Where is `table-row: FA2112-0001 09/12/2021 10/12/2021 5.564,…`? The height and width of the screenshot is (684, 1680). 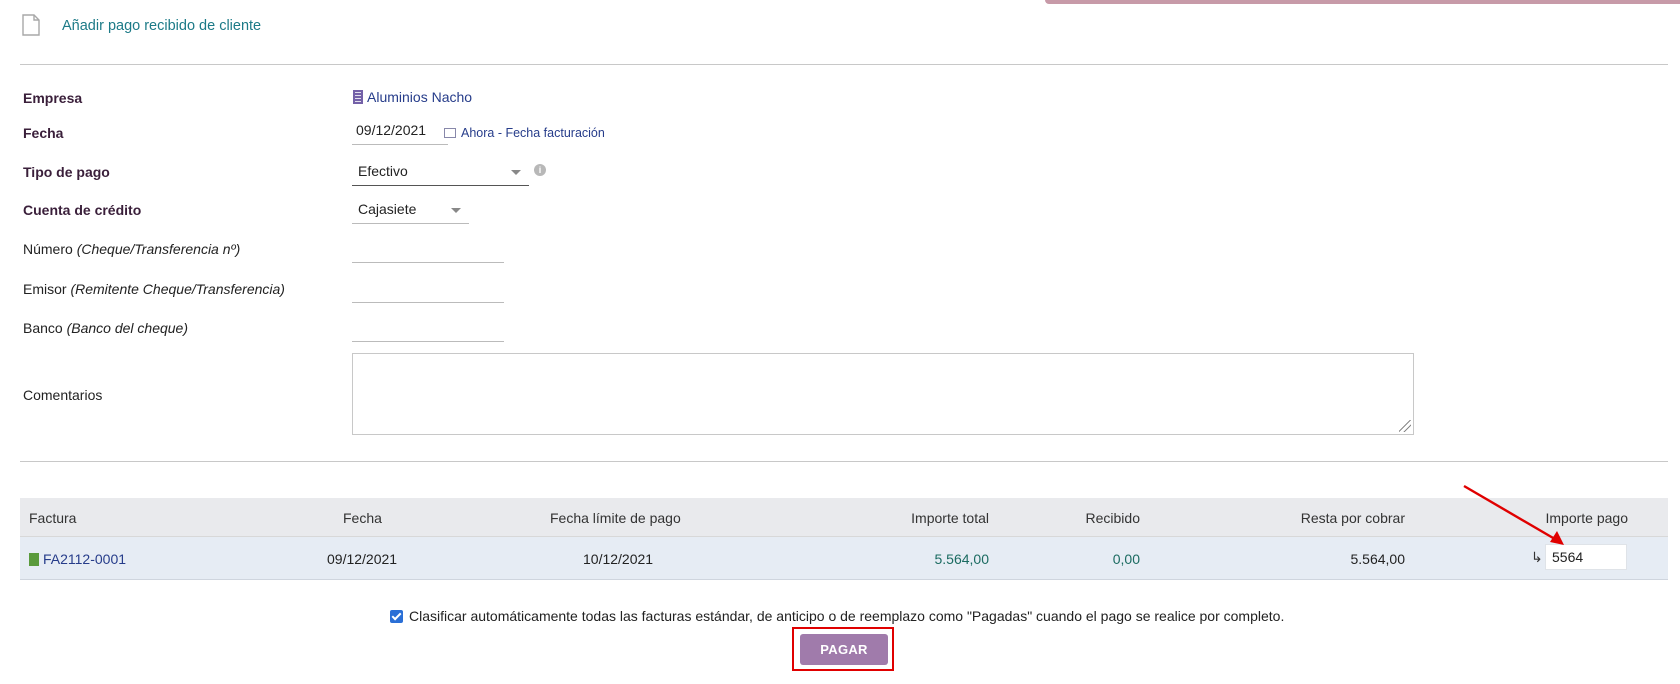 table-row: FA2112-0001 09/12/2021 10/12/2021 5.564,… is located at coordinates (844, 558).